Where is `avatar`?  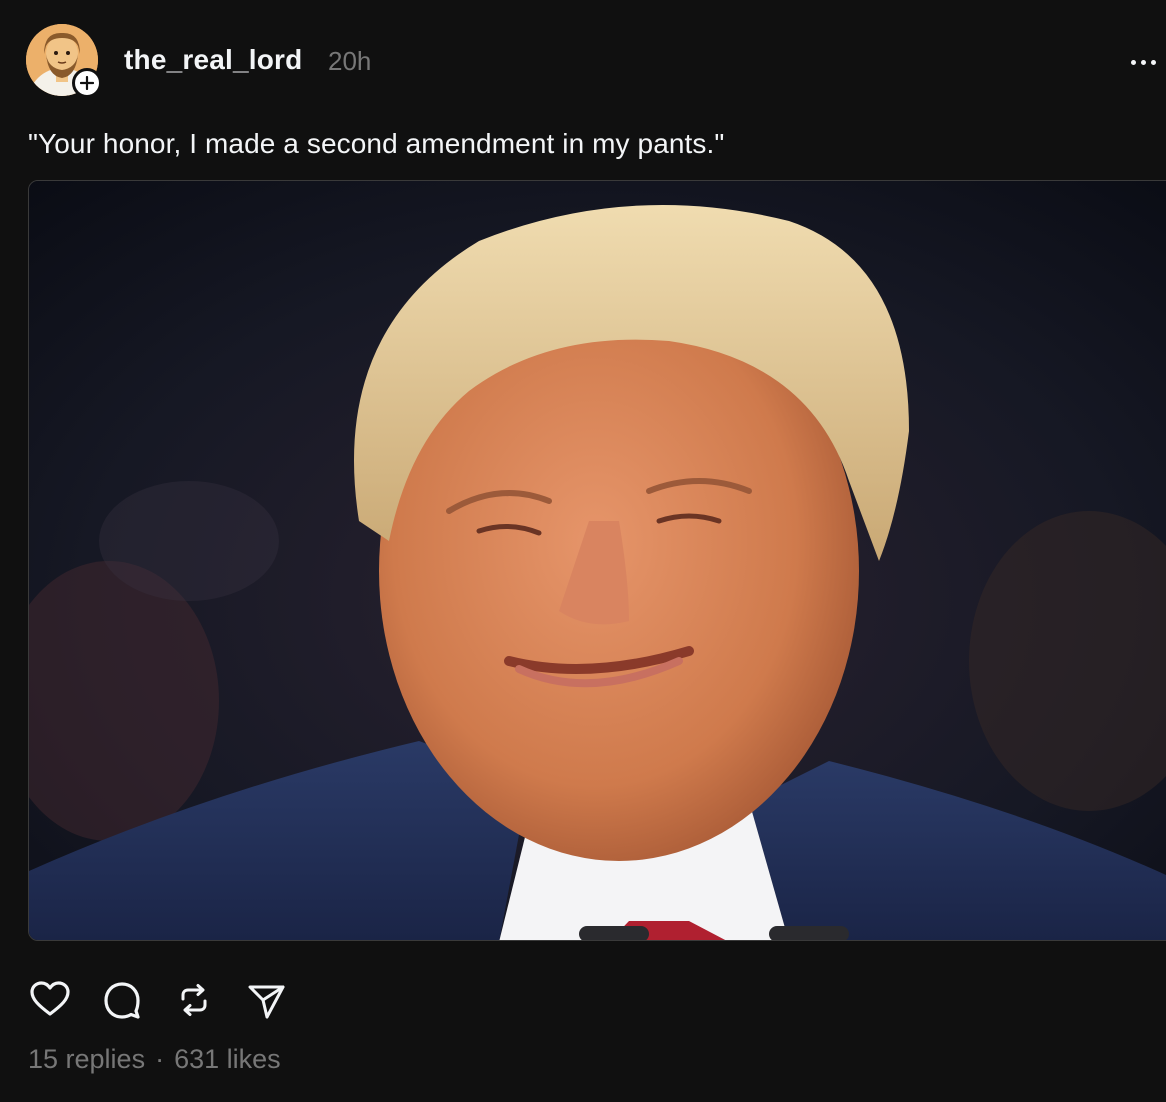 avatar is located at coordinates (64, 61).